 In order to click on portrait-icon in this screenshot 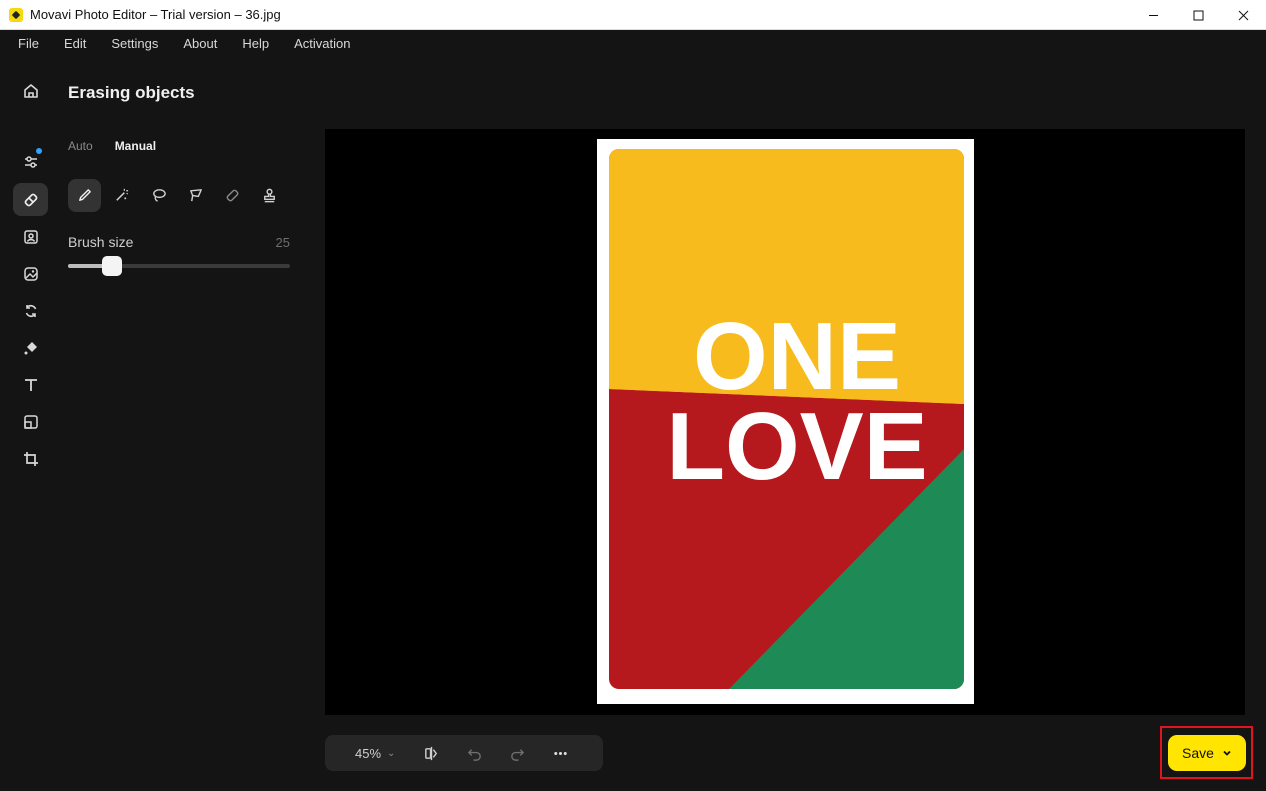, I will do `click(30, 236)`.